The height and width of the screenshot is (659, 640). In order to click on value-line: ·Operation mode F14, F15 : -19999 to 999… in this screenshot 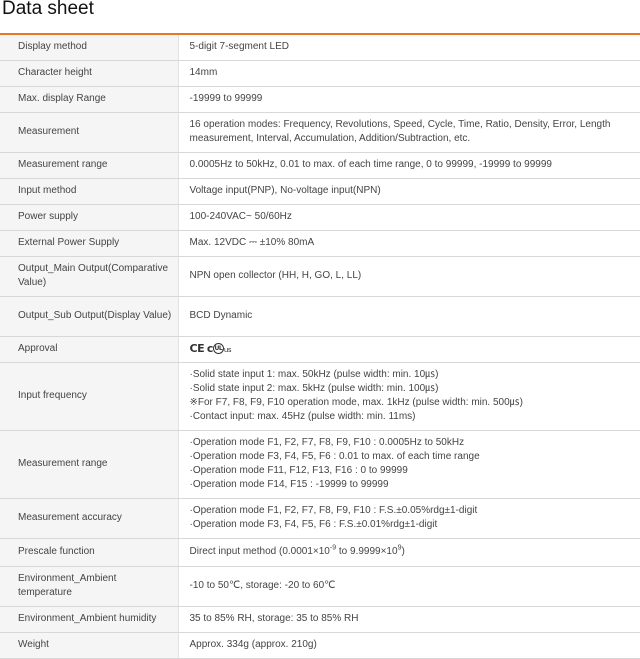, I will do `click(415, 485)`.